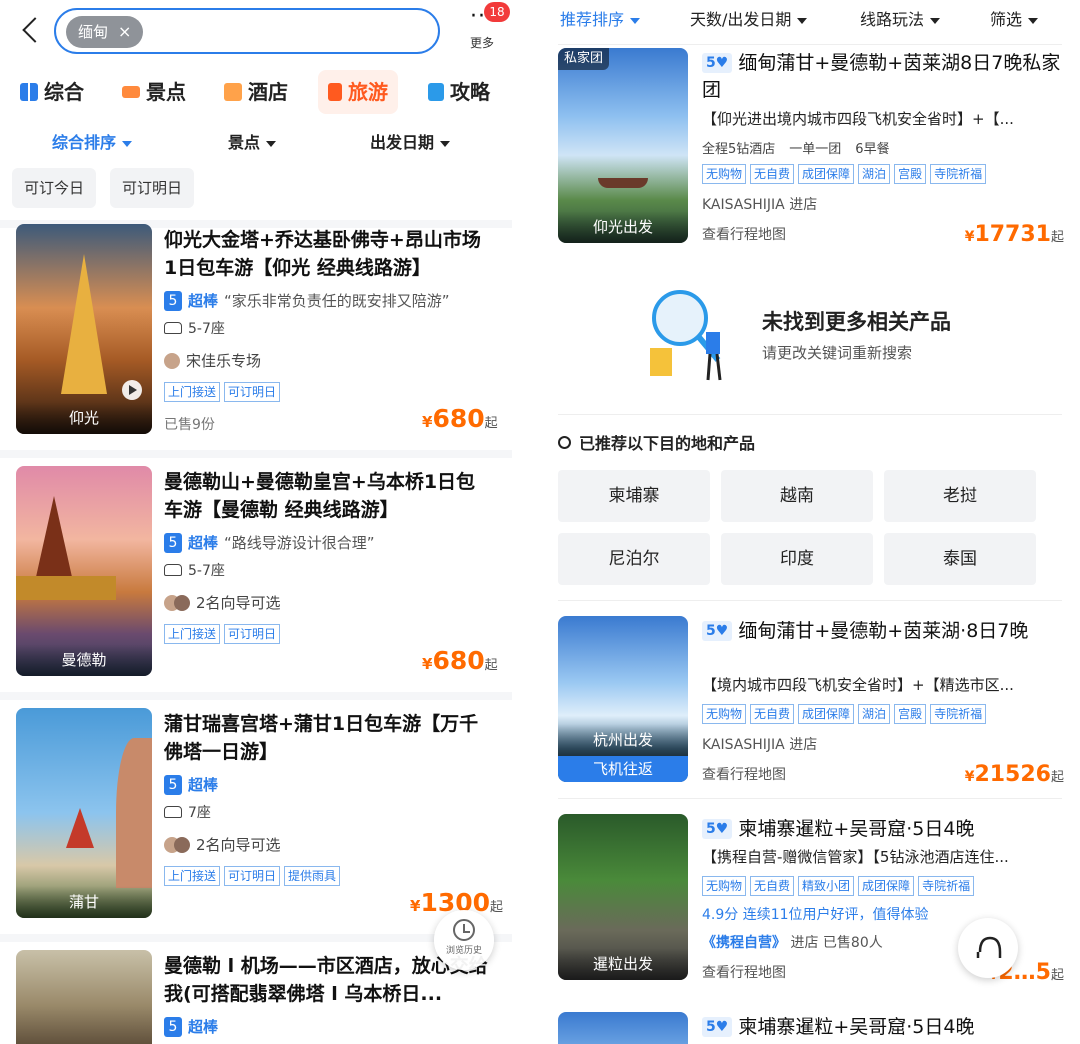 The image size is (1080, 1044). I want to click on price-value: 17731, so click(1012, 234).